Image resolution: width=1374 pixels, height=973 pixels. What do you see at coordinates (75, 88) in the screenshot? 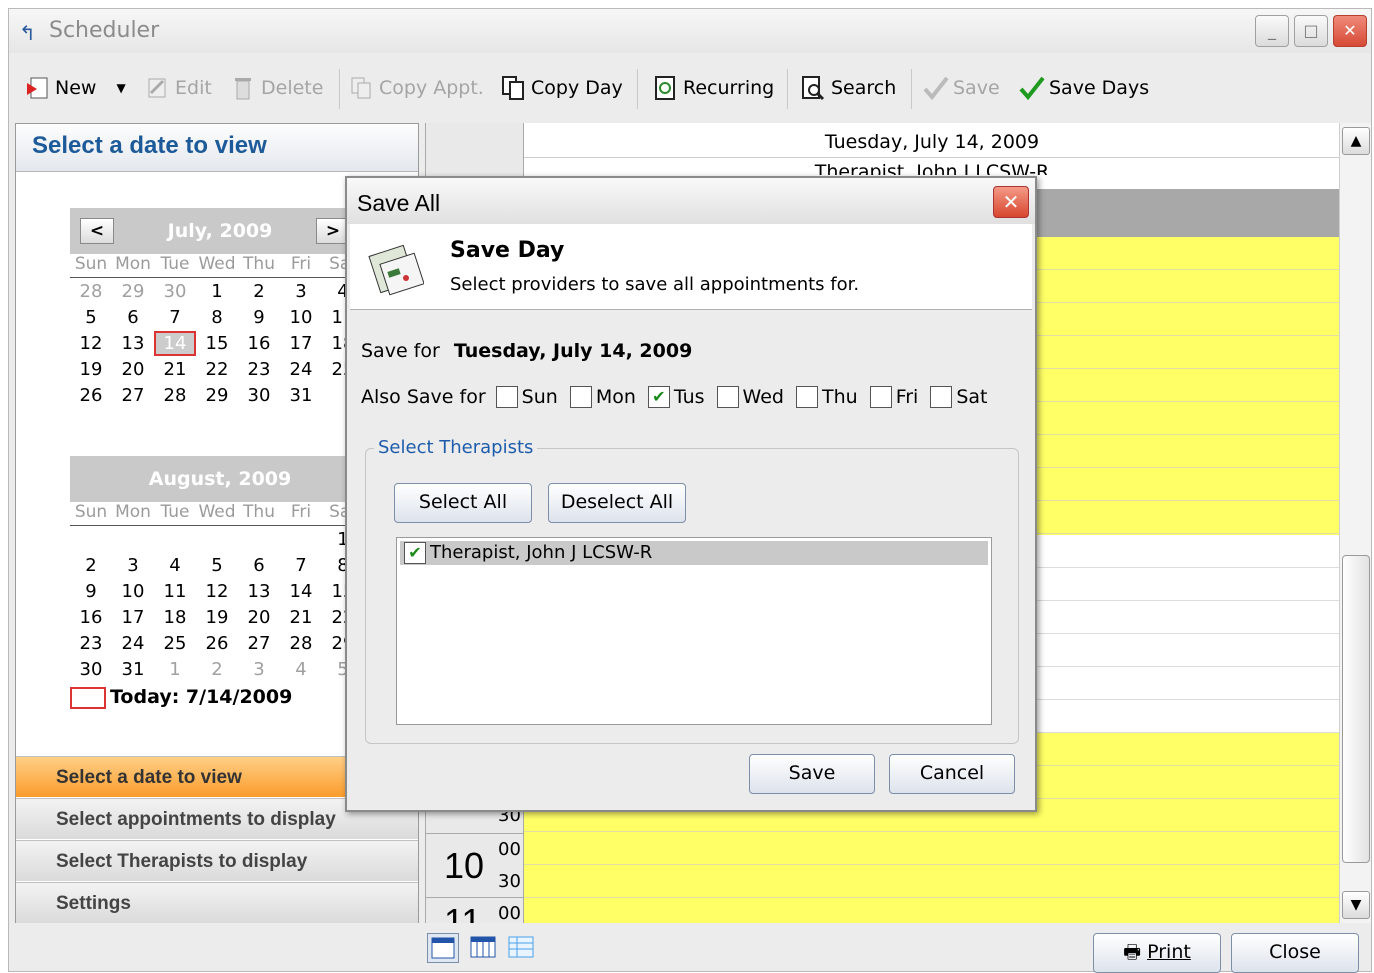
I see `new-button: New ▼` at bounding box center [75, 88].